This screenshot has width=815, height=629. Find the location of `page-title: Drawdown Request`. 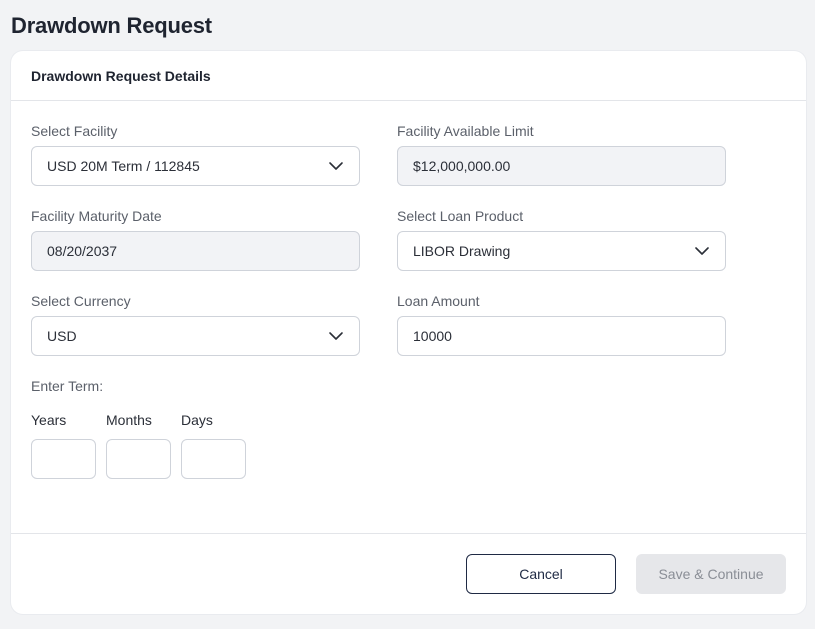

page-title: Drawdown Request is located at coordinates (111, 25).